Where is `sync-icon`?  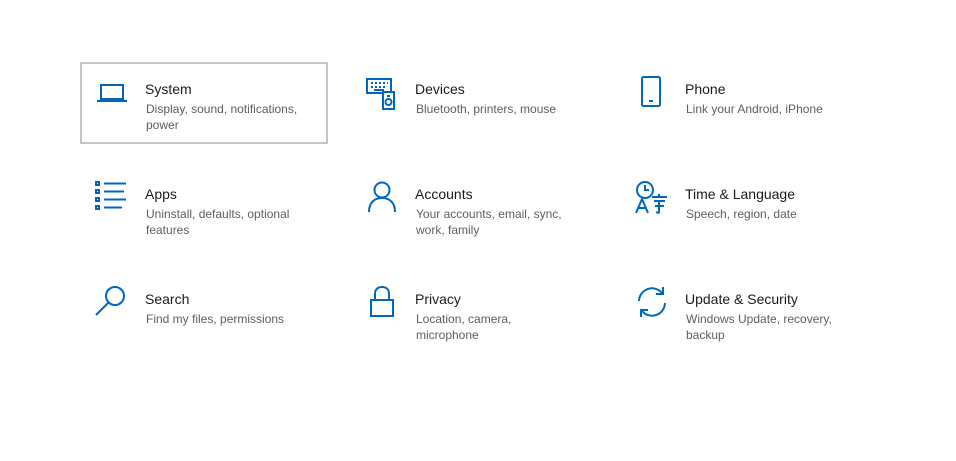 sync-icon is located at coordinates (652, 302).